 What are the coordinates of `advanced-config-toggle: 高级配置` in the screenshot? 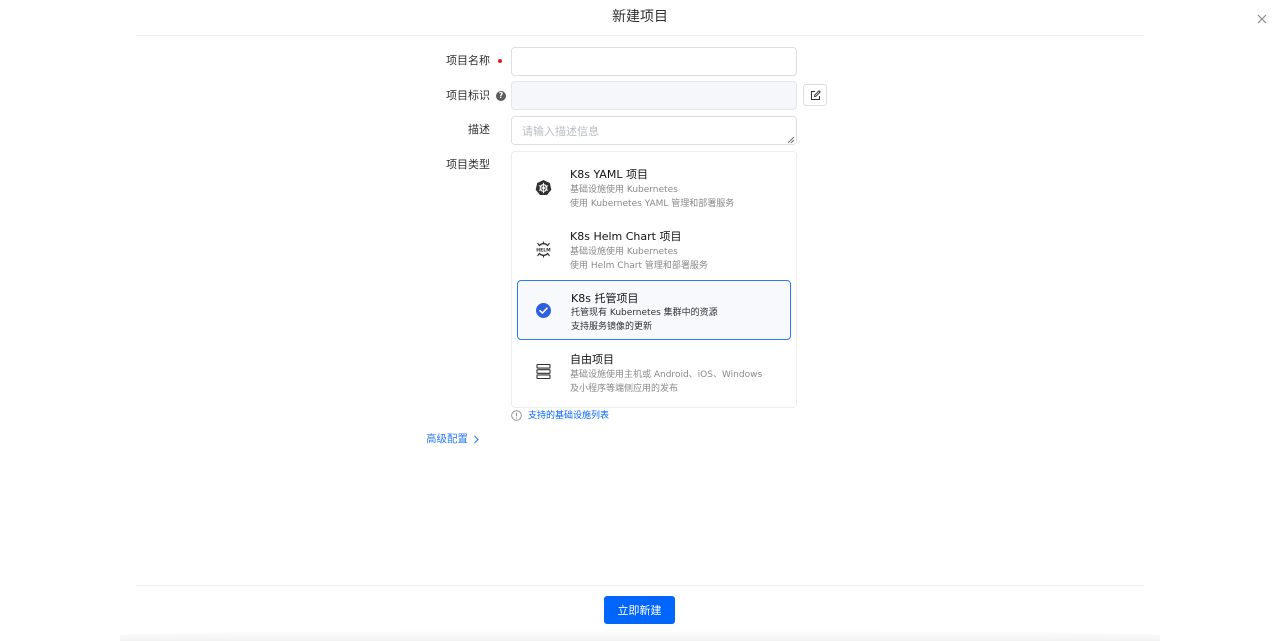 It's located at (453, 439).